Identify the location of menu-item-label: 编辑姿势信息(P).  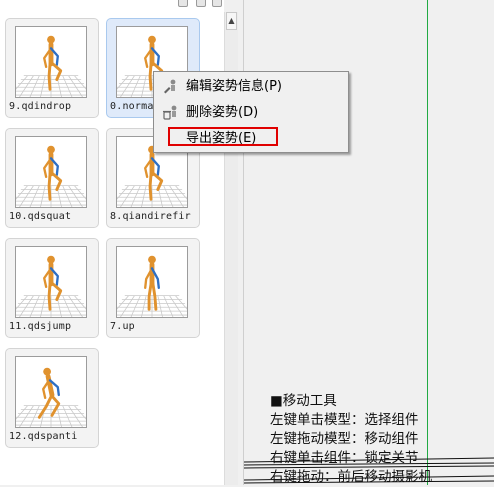
(234, 86).